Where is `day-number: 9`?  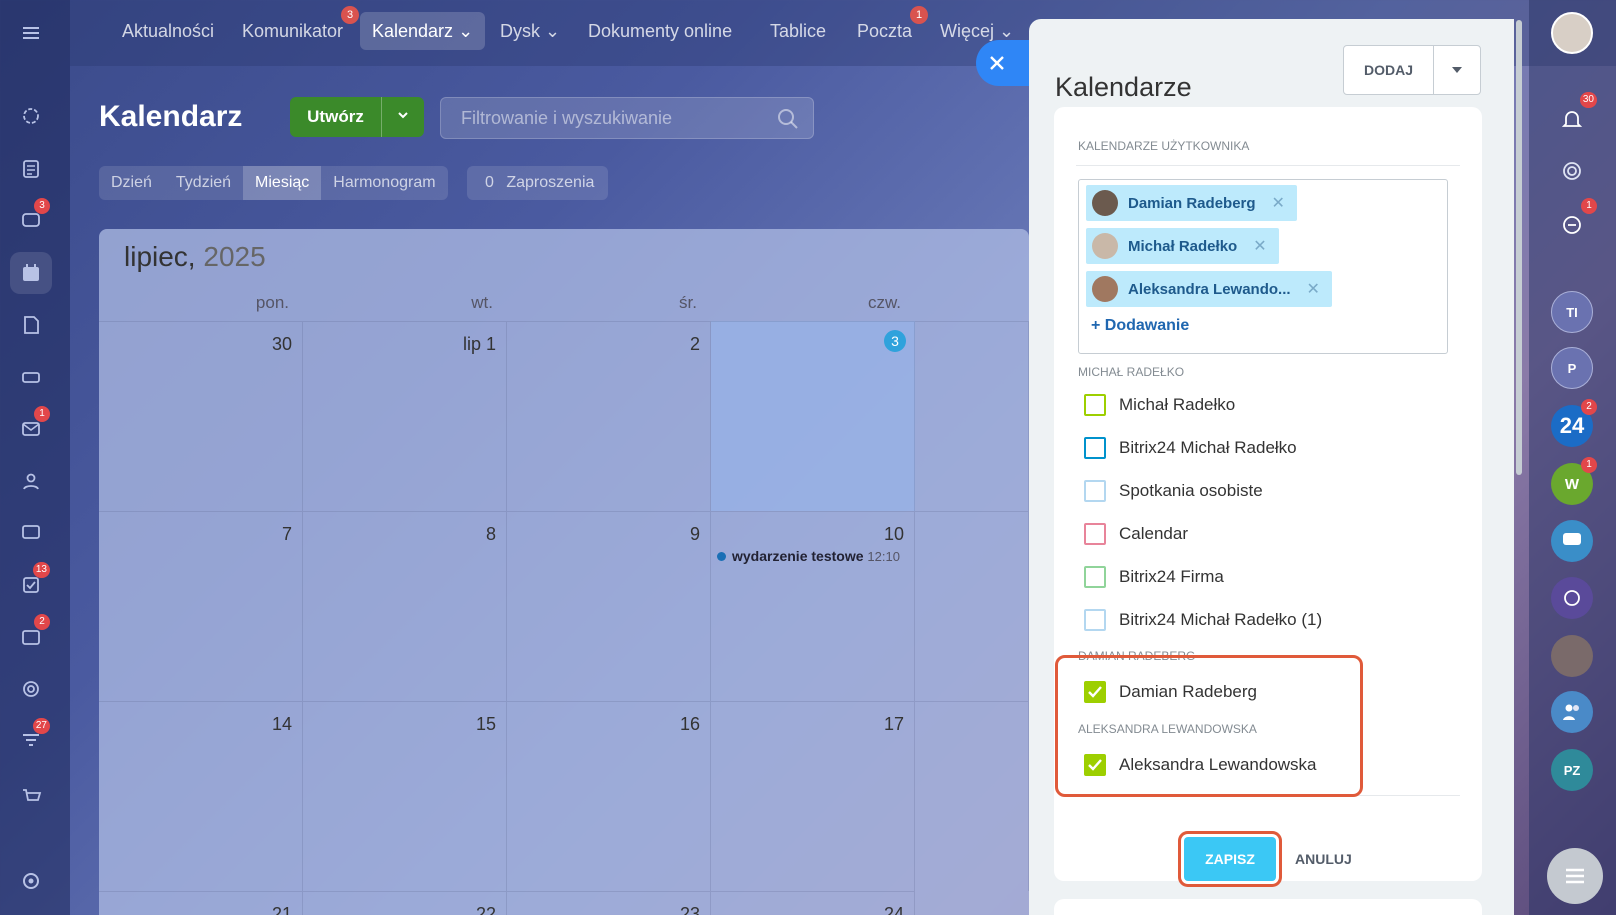 day-number: 9 is located at coordinates (694, 534).